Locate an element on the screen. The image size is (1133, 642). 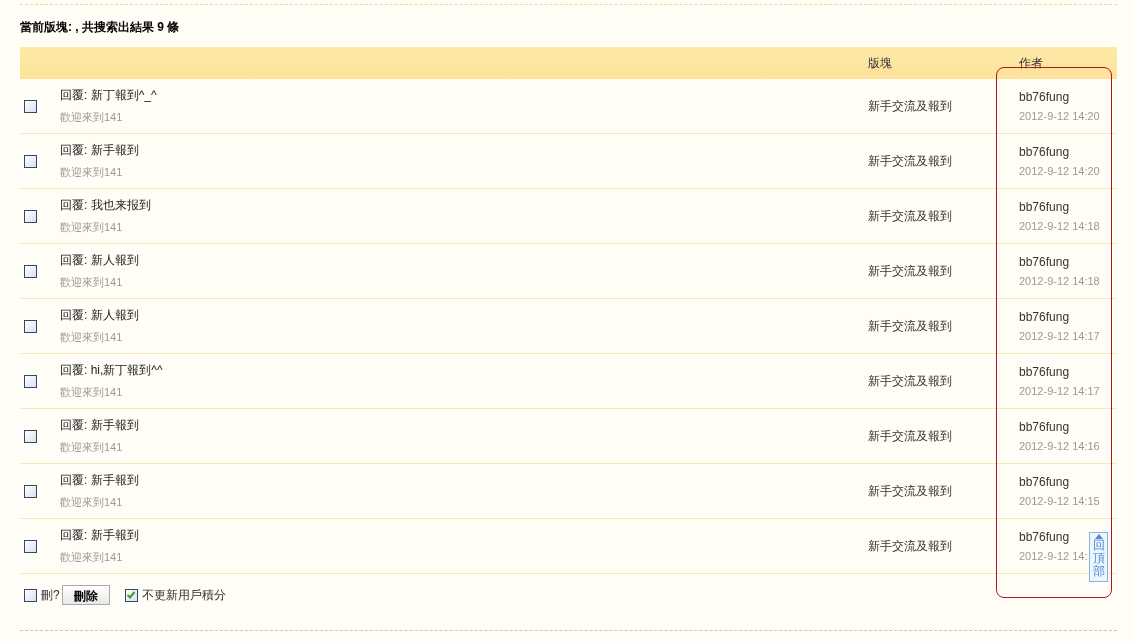
post-date: 2012-9-12 14:15 is located at coordinates (1059, 501).